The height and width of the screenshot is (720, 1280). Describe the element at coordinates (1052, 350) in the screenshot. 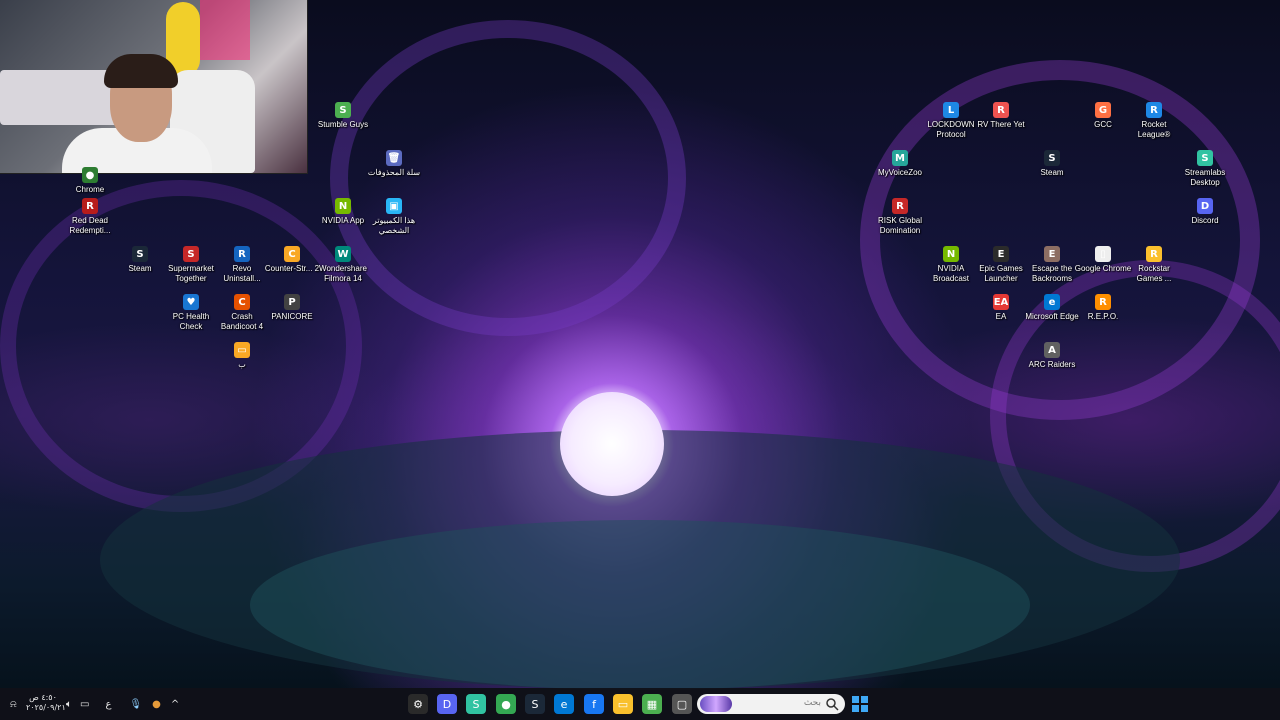

I see `app-icon: A` at that location.